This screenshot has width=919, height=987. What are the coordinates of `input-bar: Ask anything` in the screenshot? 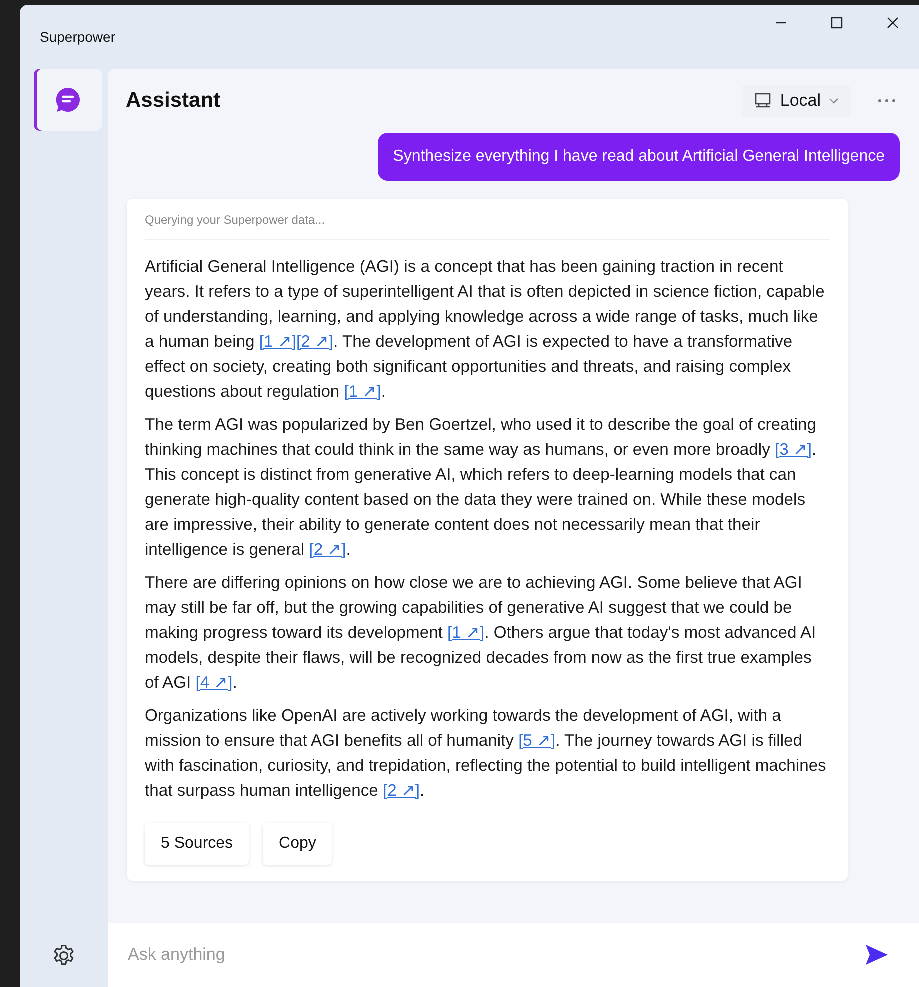 It's located at (513, 955).